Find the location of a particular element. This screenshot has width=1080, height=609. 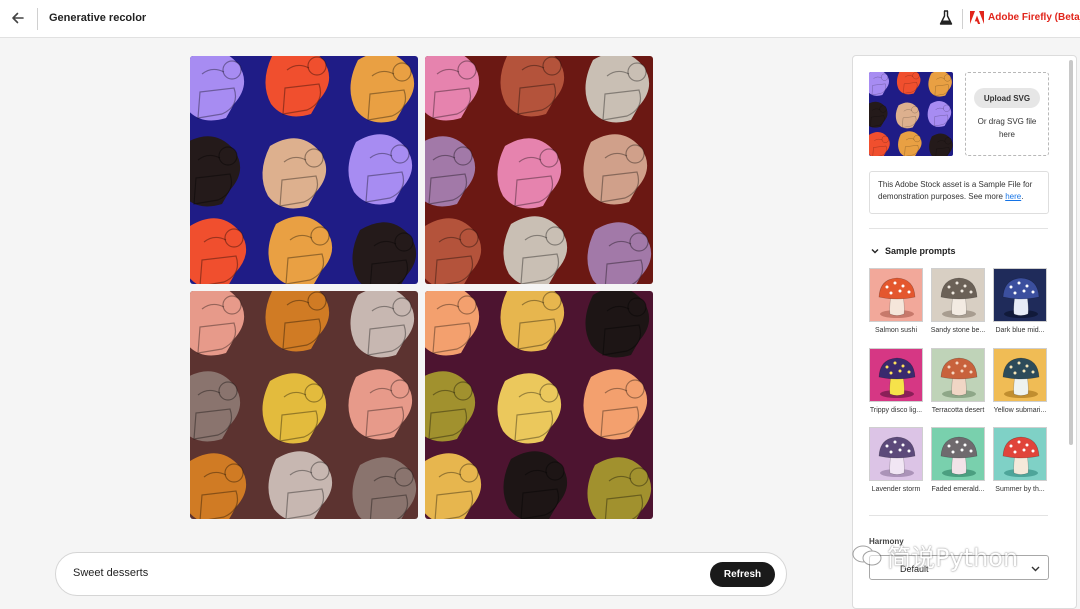

sample-prompts-title: Sample prompts is located at coordinates (920, 251).